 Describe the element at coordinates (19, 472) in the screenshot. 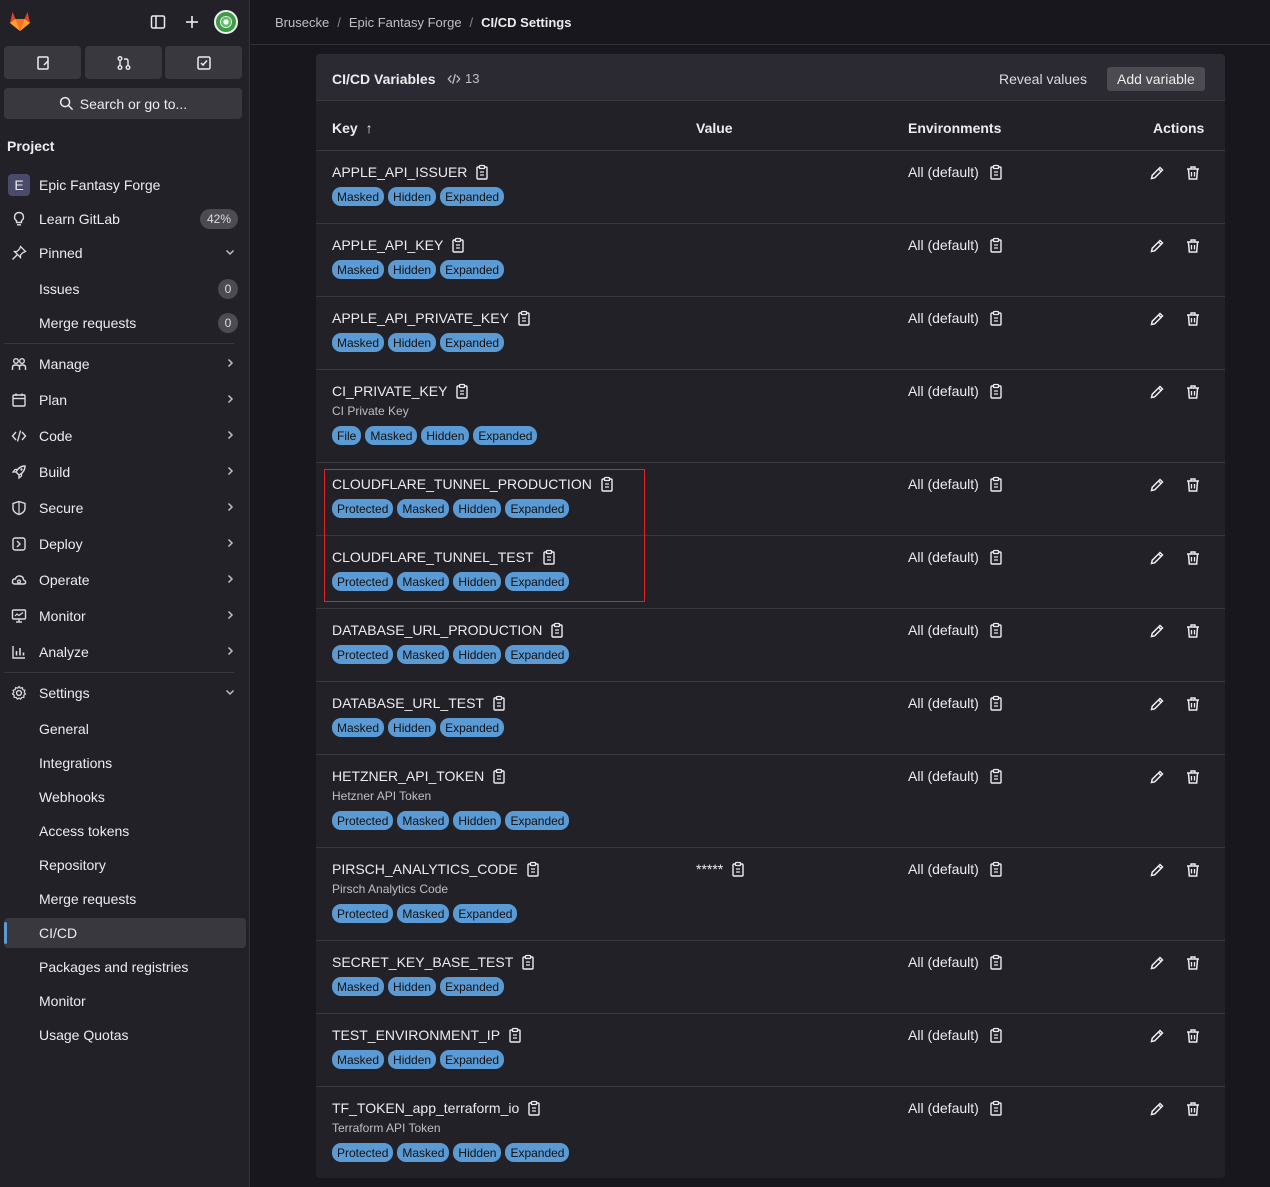

I see `rocket-icon` at that location.